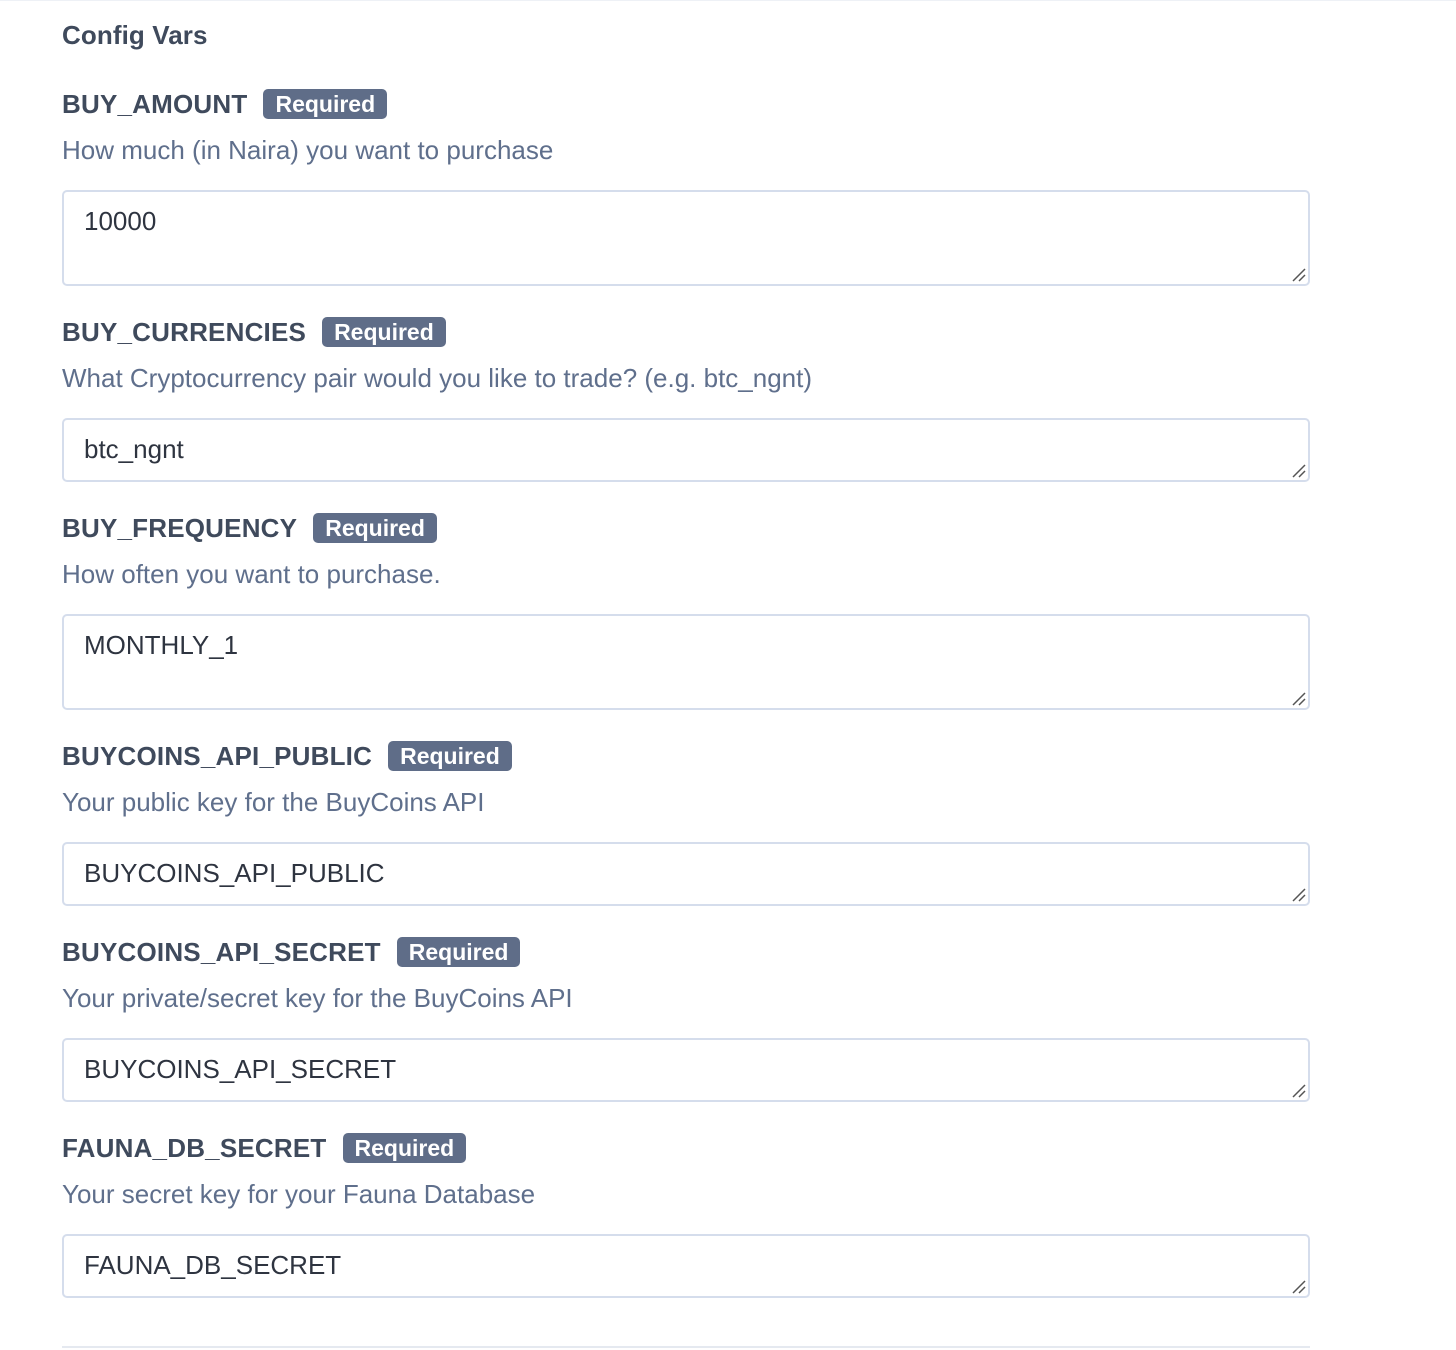 The height and width of the screenshot is (1350, 1456). I want to click on input-value: BUYCOINS_API_SECRET, so click(240, 1069).